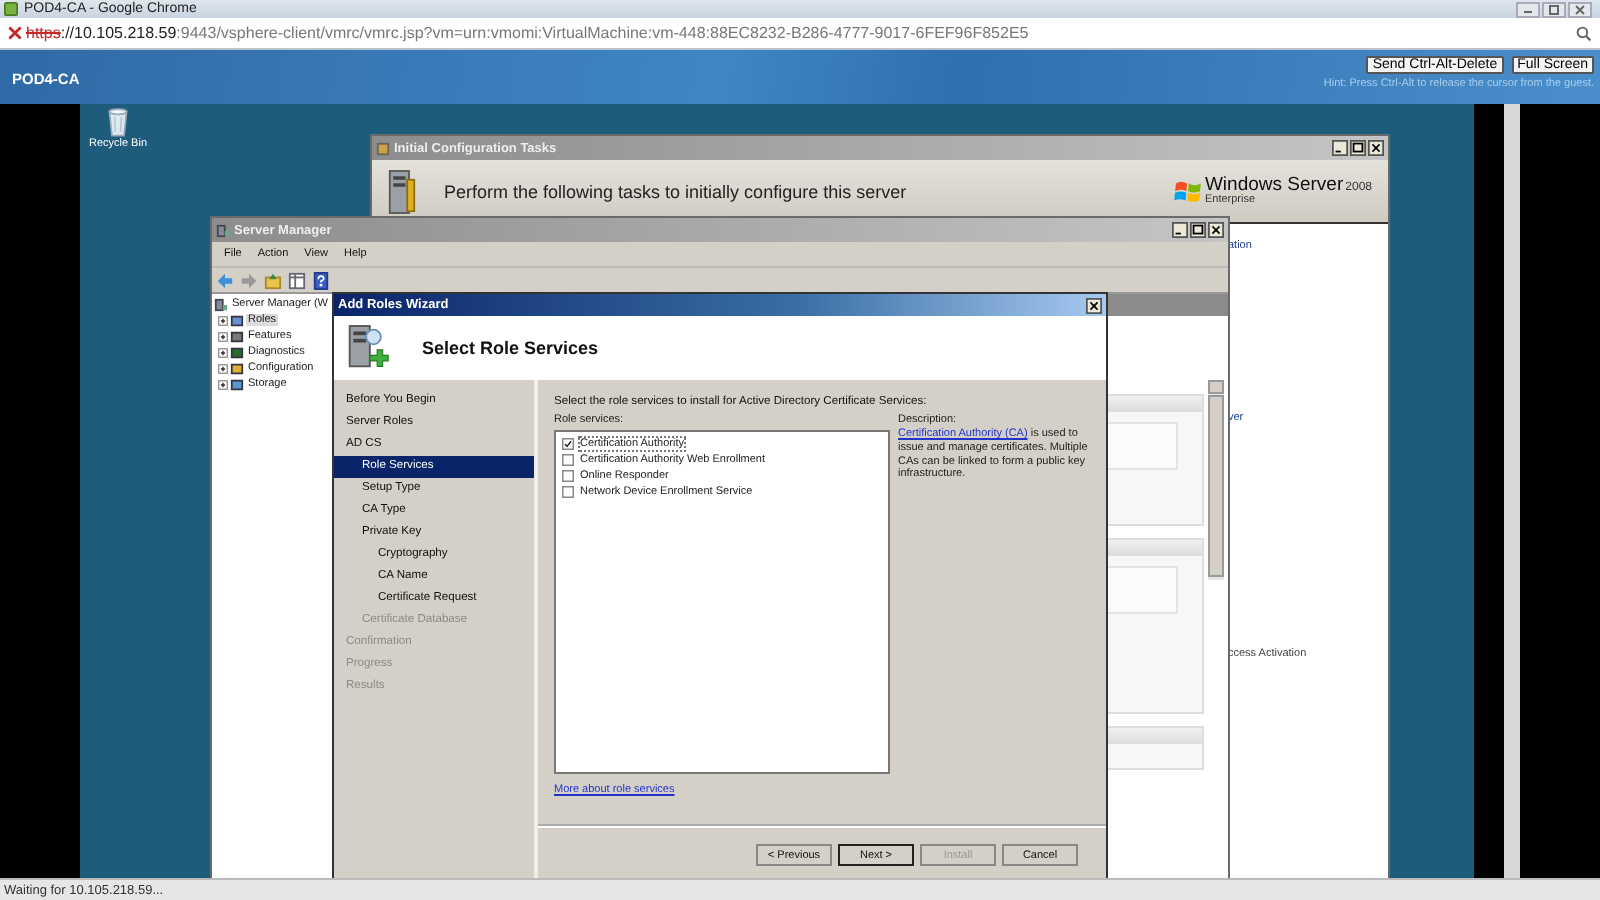 Image resolution: width=1600 pixels, height=900 pixels. Describe the element at coordinates (510, 348) in the screenshot. I see `wizard-heading: Select Role Services` at that location.